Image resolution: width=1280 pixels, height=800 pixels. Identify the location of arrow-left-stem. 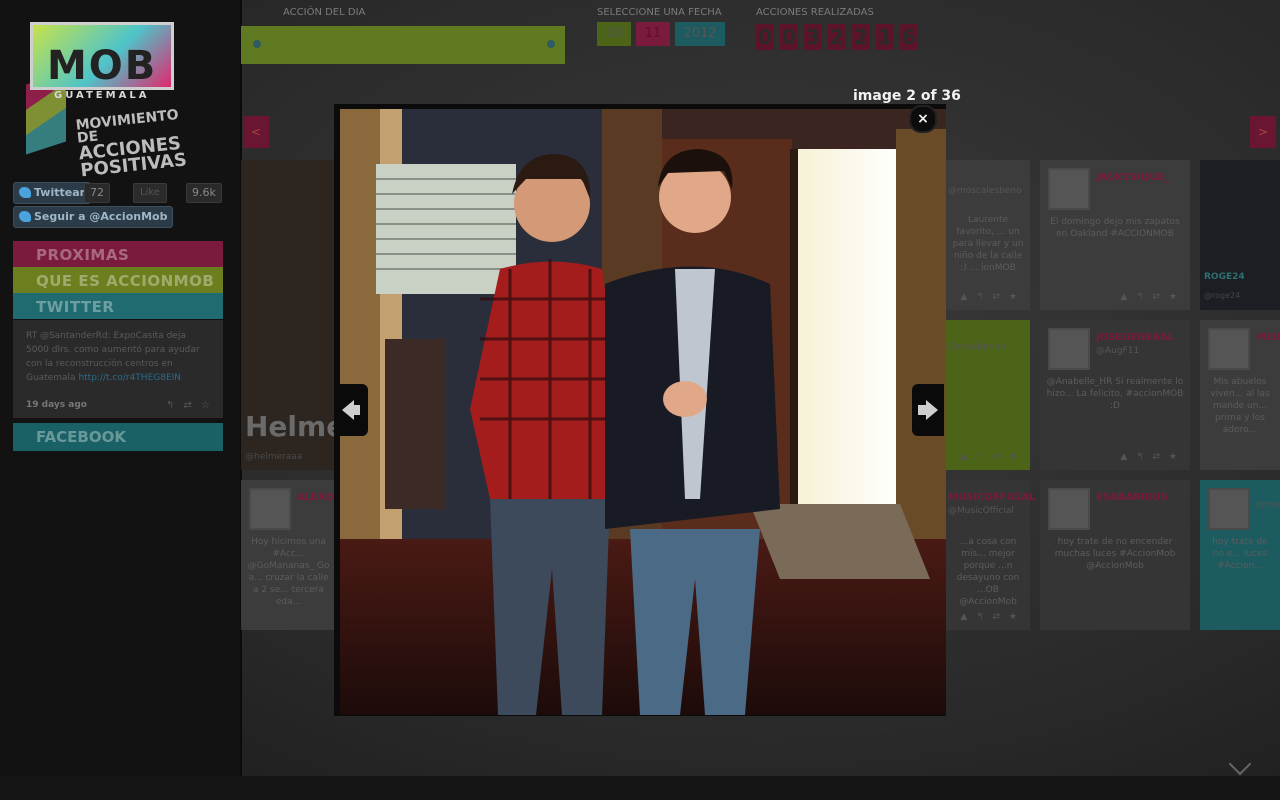
(356, 410).